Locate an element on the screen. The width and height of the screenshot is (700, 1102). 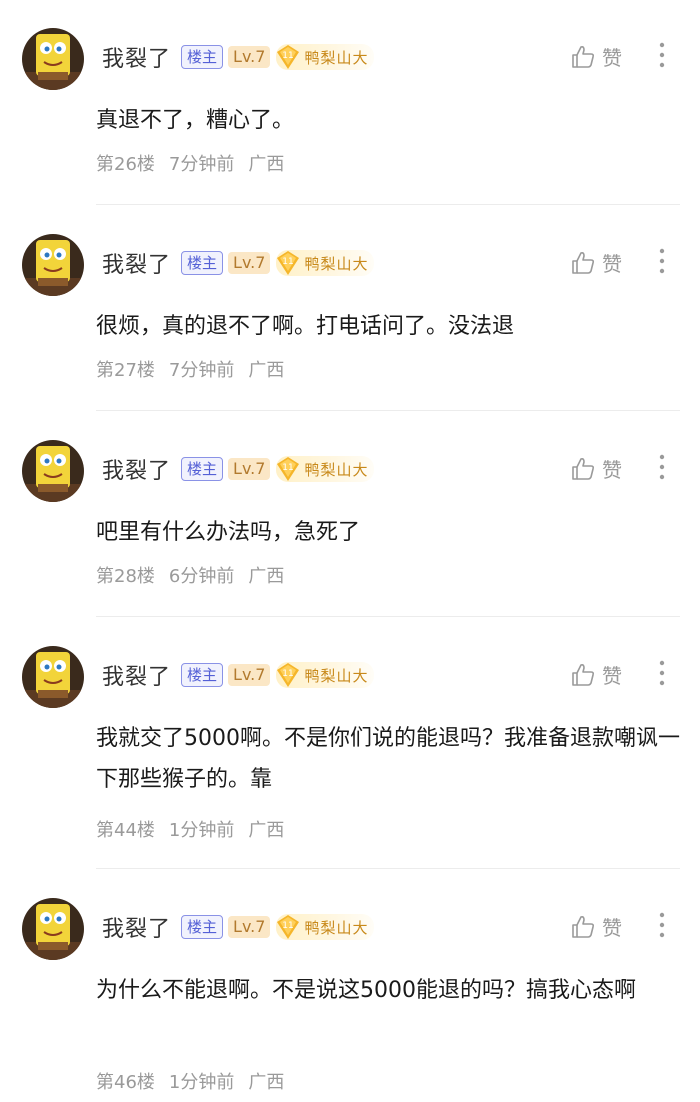
floor-number: 第46楼 is located at coordinates (125, 1082).